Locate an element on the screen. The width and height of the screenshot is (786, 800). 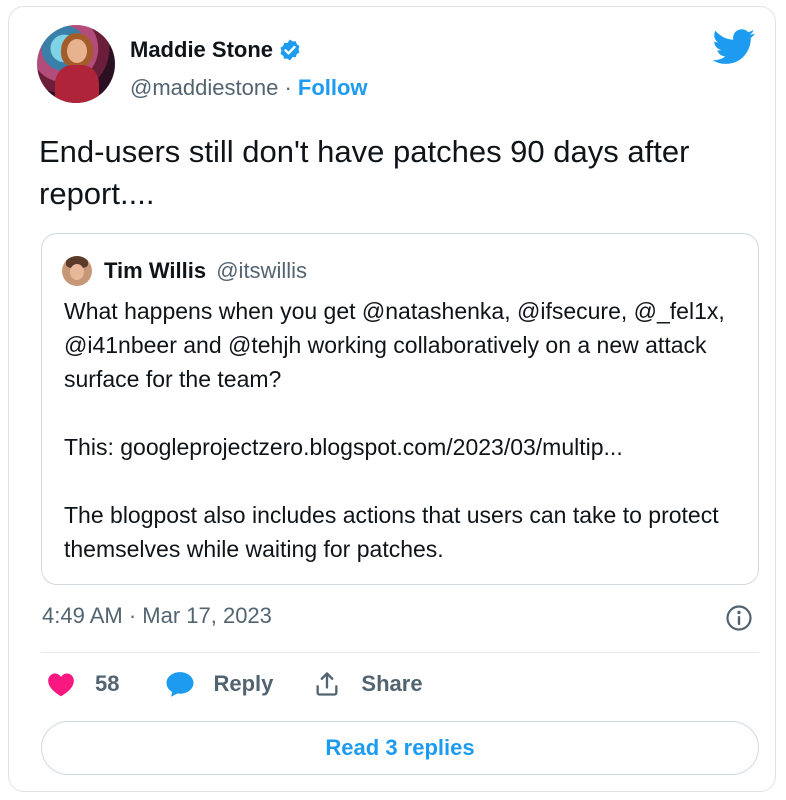
quoted-header: Tim Willis @itswillis is located at coordinates (205, 271).